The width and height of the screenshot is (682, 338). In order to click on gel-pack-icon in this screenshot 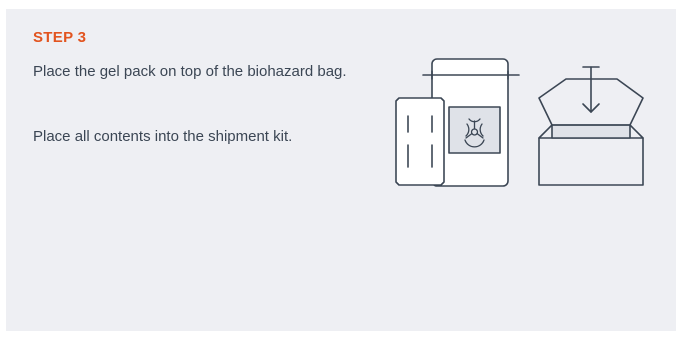, I will do `click(420, 141)`.